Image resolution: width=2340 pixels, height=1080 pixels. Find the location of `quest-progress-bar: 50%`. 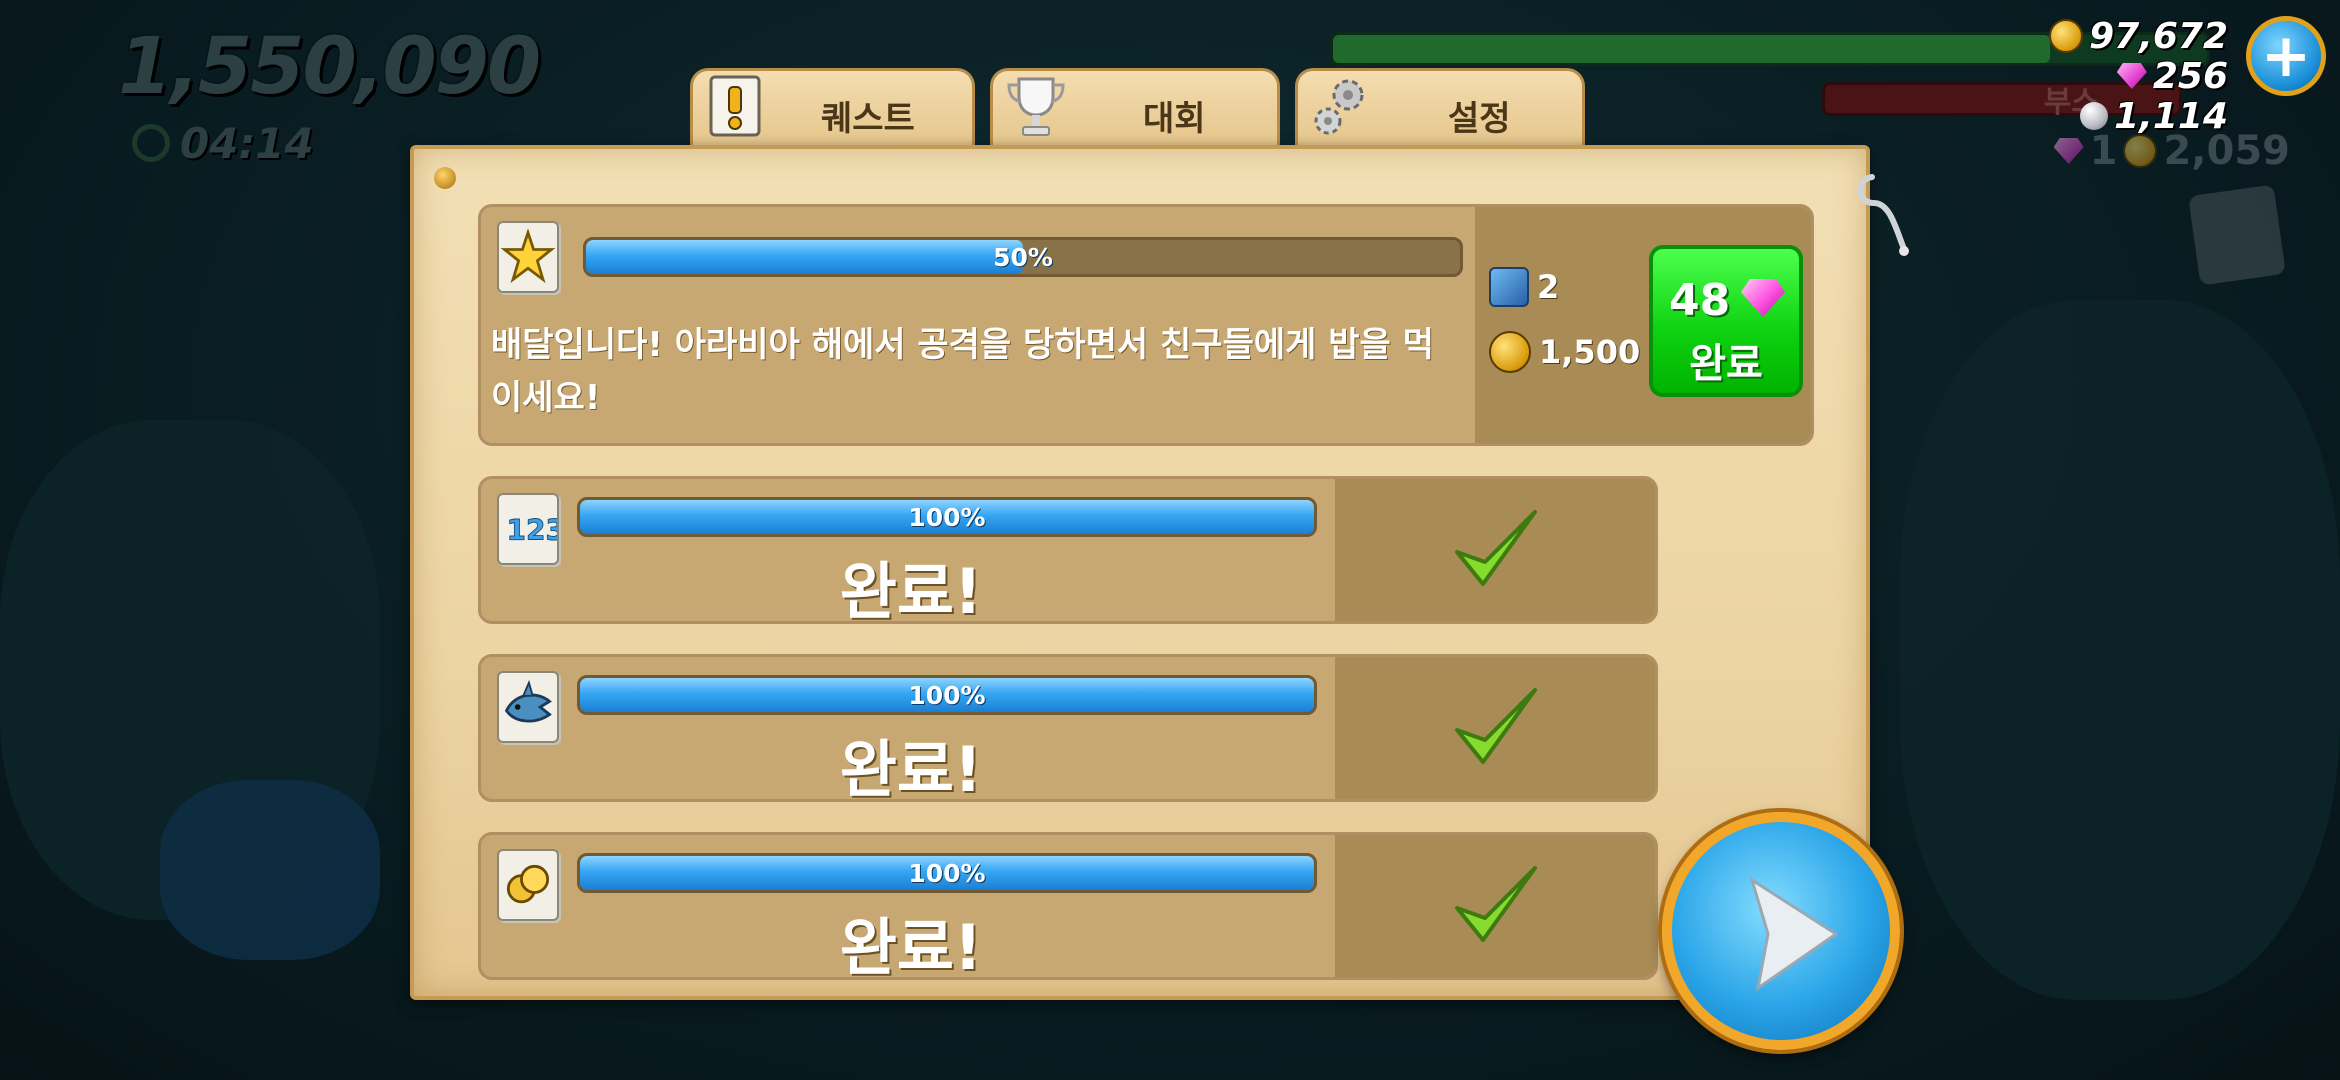

quest-progress-bar: 50% is located at coordinates (1023, 257).